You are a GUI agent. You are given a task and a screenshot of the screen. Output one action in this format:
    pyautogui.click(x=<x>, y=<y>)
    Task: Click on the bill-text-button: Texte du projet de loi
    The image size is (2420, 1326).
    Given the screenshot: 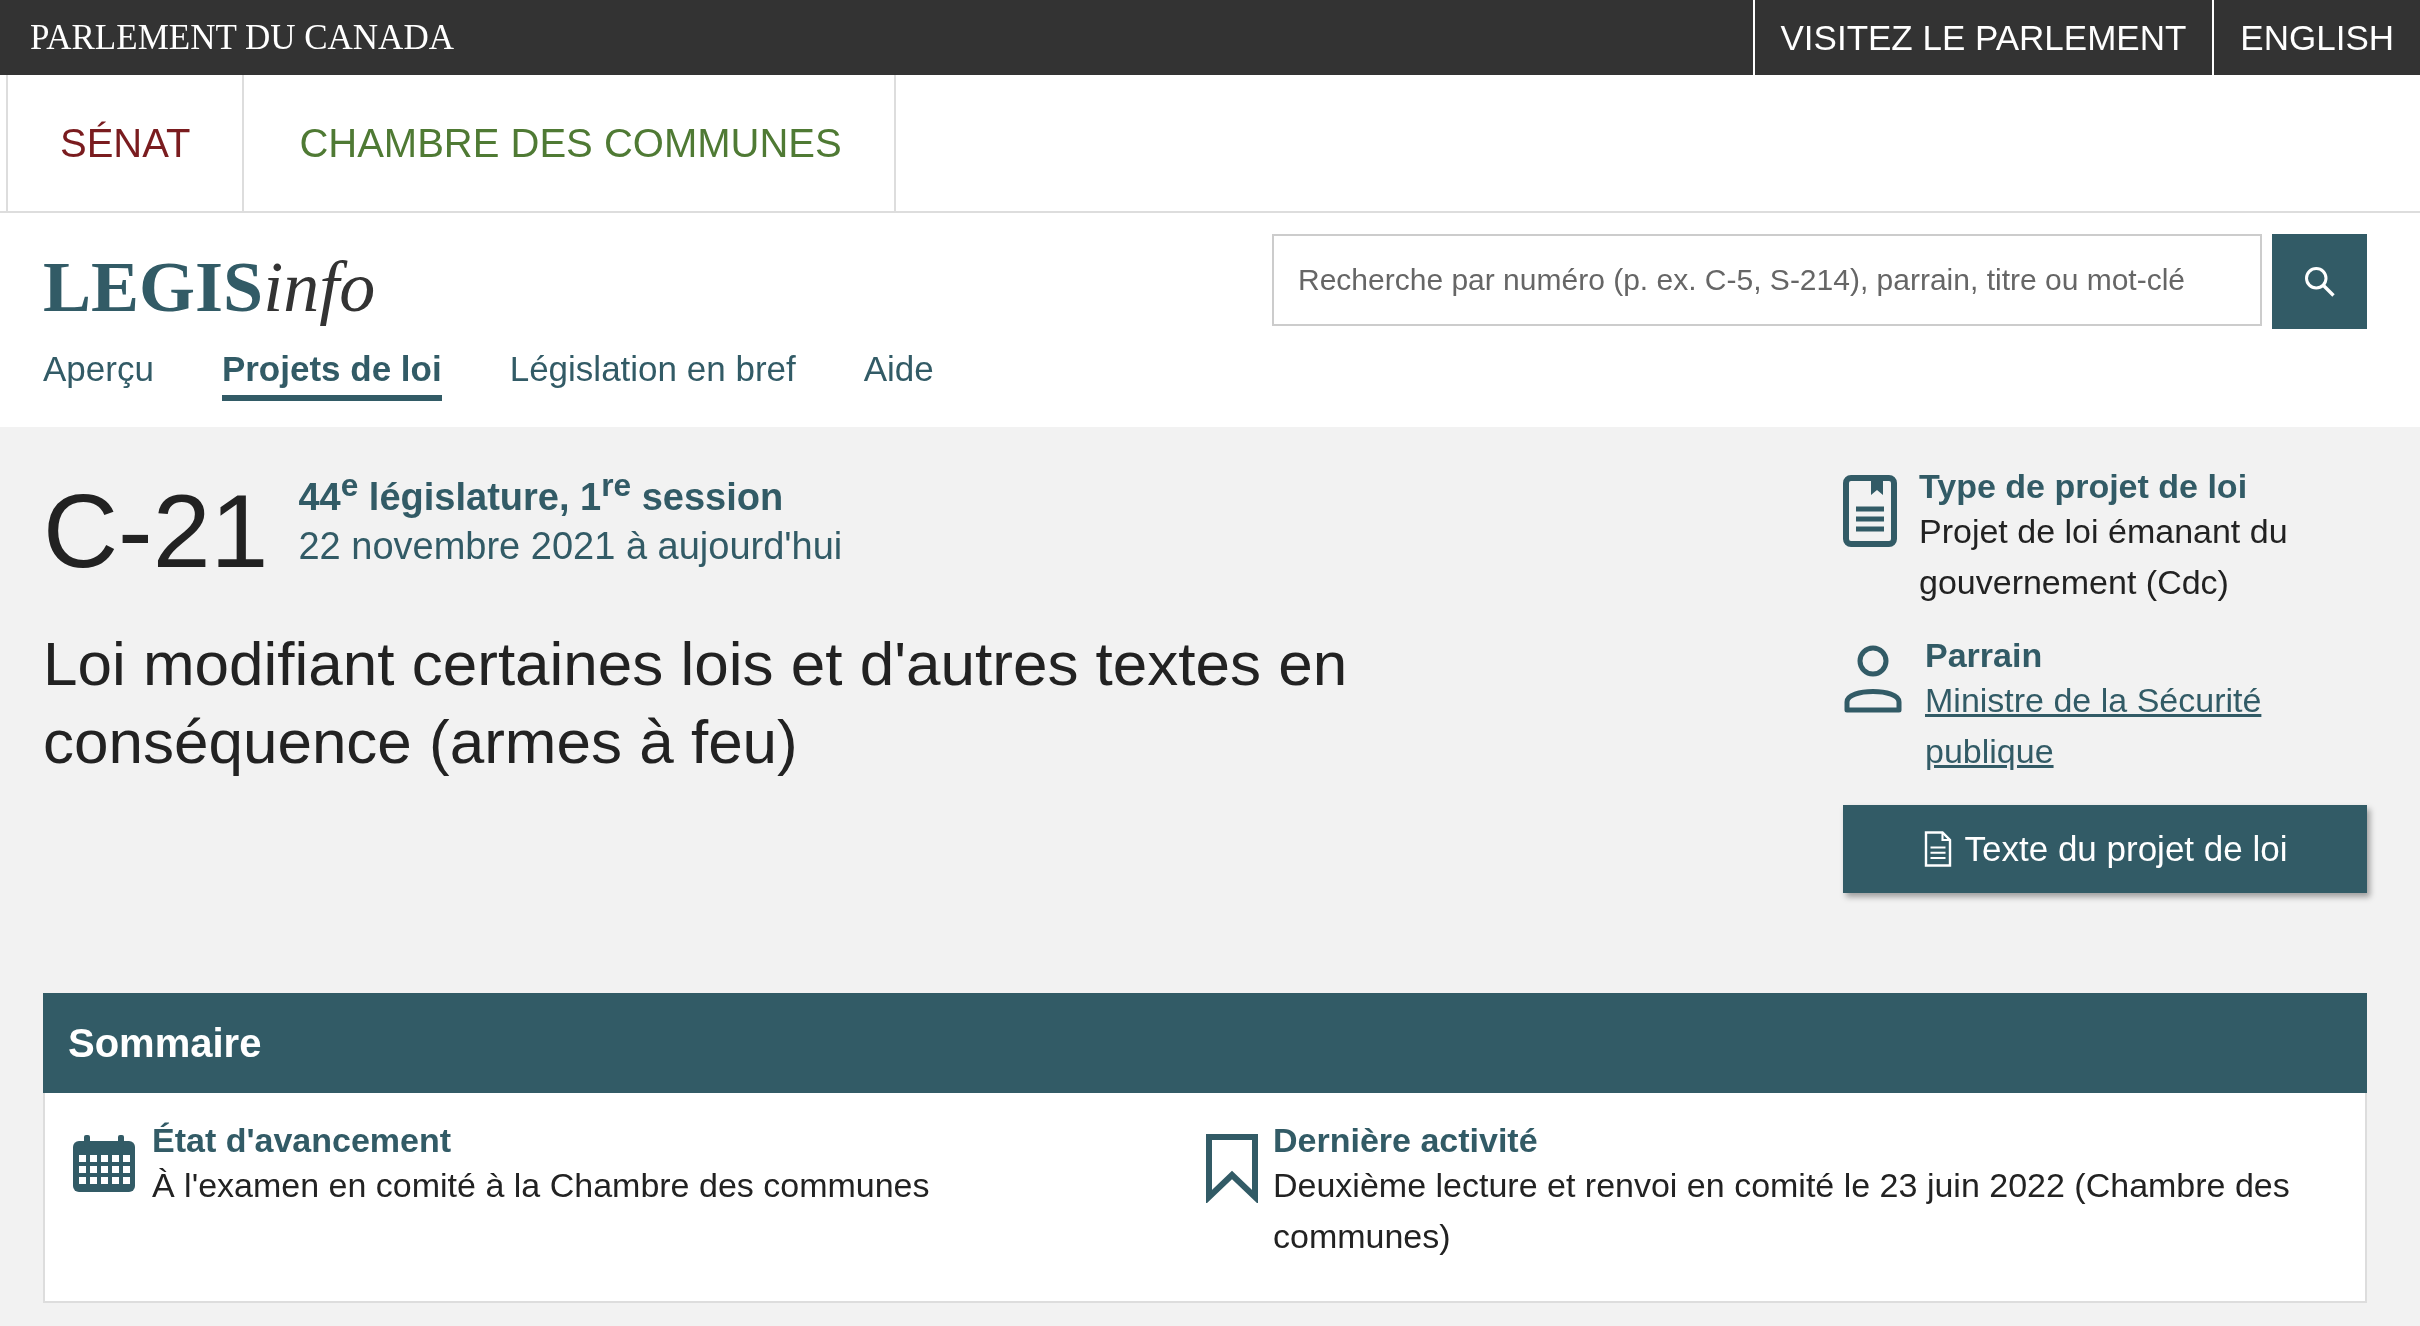 What is the action you would take?
    pyautogui.click(x=2105, y=849)
    